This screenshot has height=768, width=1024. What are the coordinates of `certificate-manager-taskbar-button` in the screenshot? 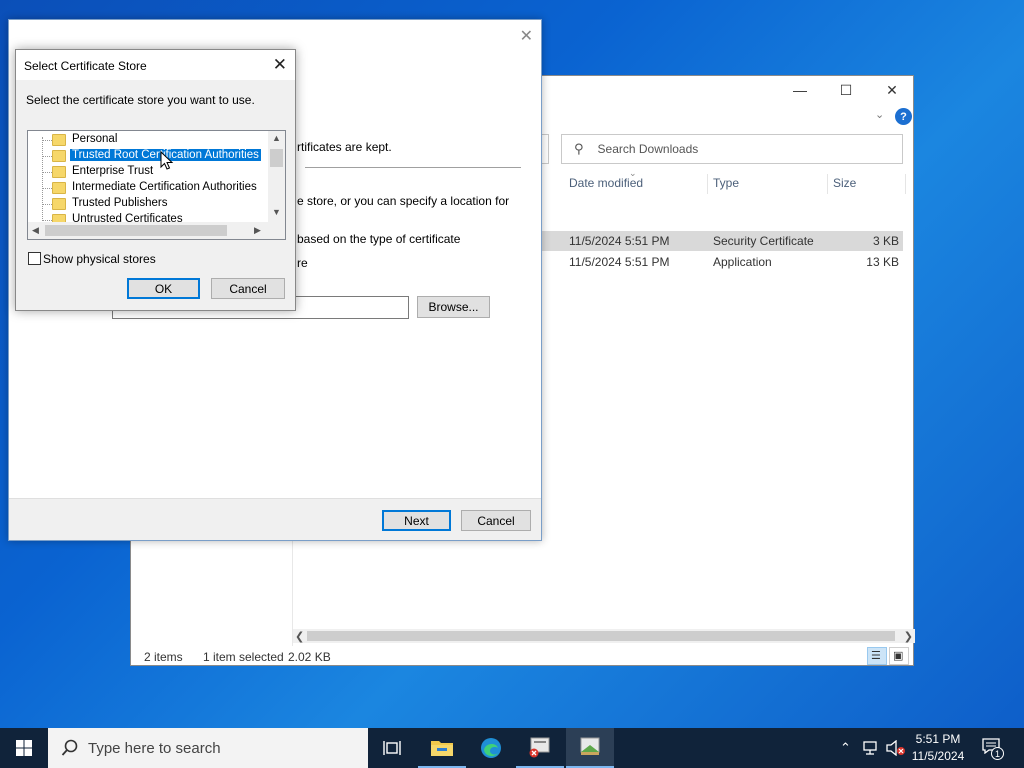 It's located at (540, 748).